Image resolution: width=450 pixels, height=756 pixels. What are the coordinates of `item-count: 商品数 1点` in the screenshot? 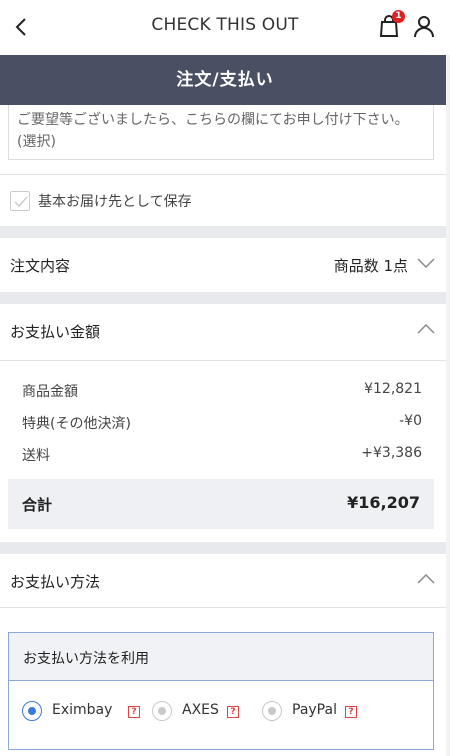 It's located at (370, 266).